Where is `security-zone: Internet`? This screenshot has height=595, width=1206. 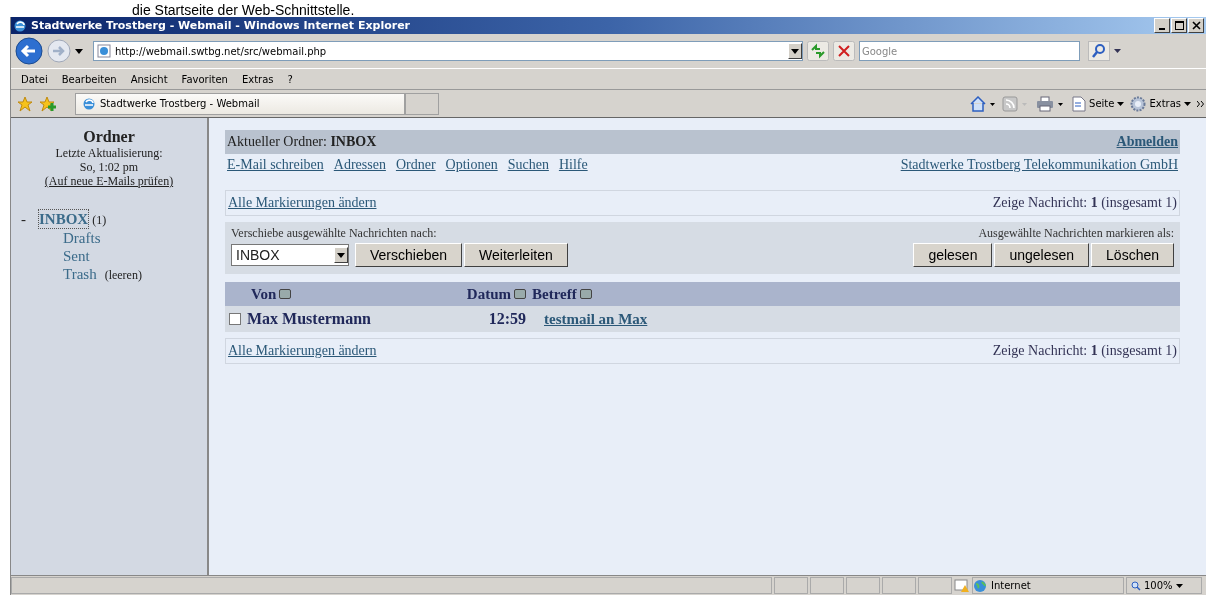 security-zone: Internet is located at coordinates (1011, 585).